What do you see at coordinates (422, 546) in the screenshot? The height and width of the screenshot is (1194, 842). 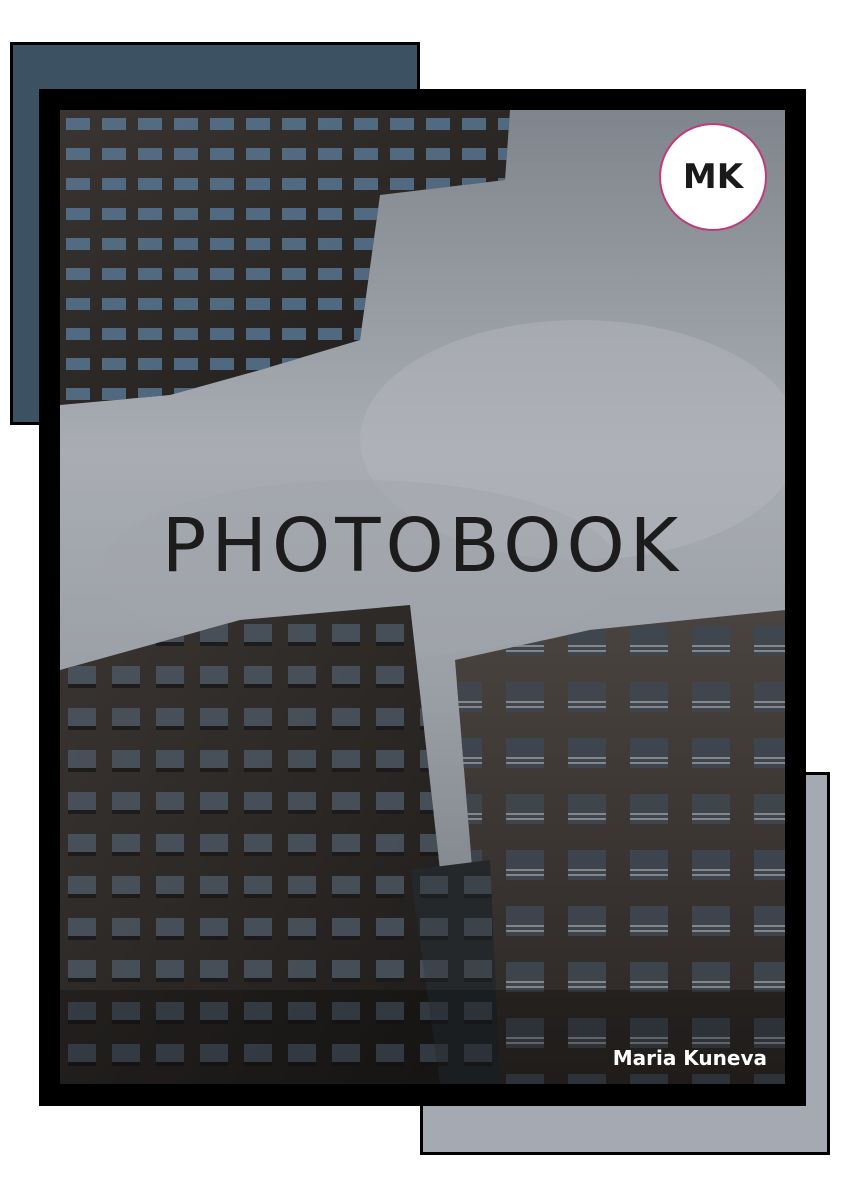 I see `cover-title: PHOTOBOOK` at bounding box center [422, 546].